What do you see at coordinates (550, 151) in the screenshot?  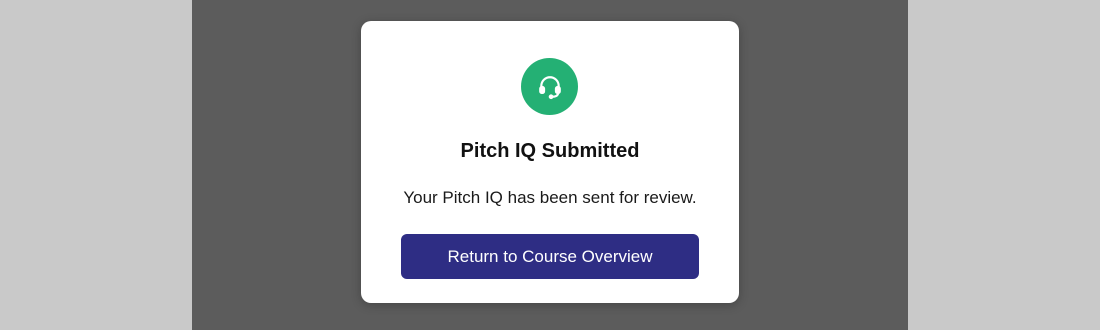 I see `dialog-title: Pitch IQ Submitted` at bounding box center [550, 151].